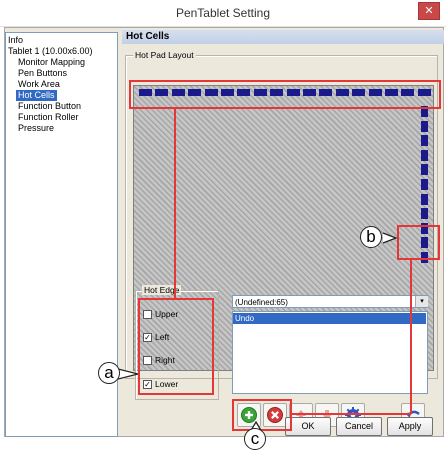 This screenshot has width=446, height=450. What do you see at coordinates (49, 106) in the screenshot?
I see `tree-item-function-button: Function Button` at bounding box center [49, 106].